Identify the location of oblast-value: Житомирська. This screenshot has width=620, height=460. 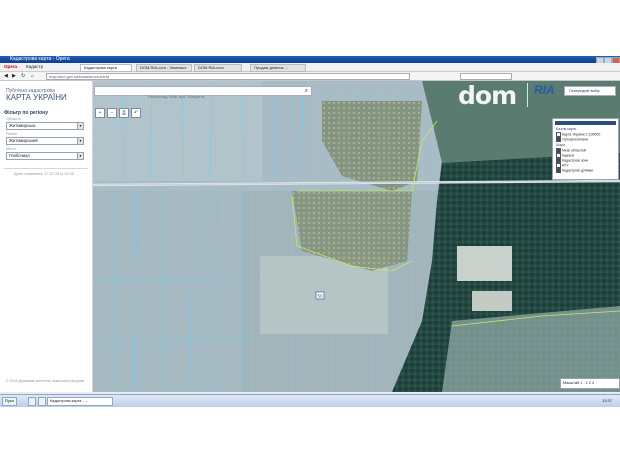
(22, 125).